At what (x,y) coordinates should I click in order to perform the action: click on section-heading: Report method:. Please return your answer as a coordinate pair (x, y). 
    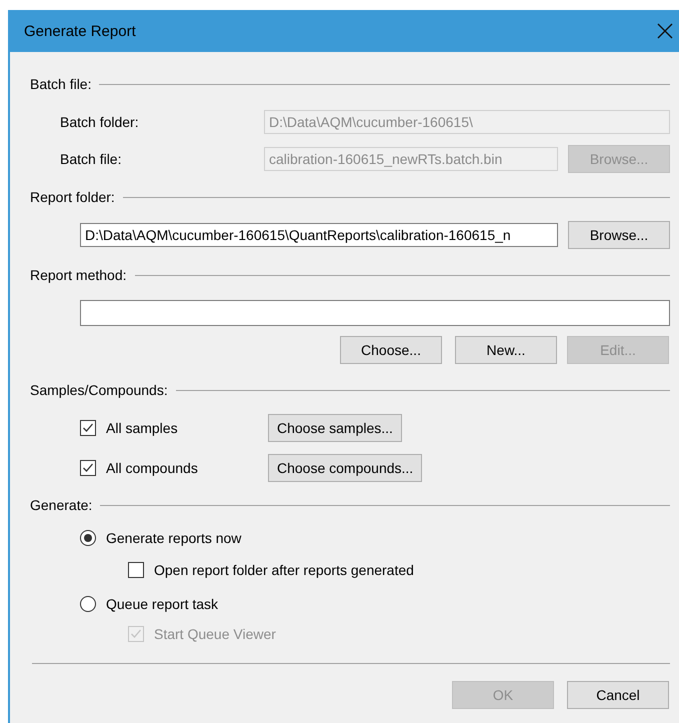
    Looking at the image, I should click on (78, 275).